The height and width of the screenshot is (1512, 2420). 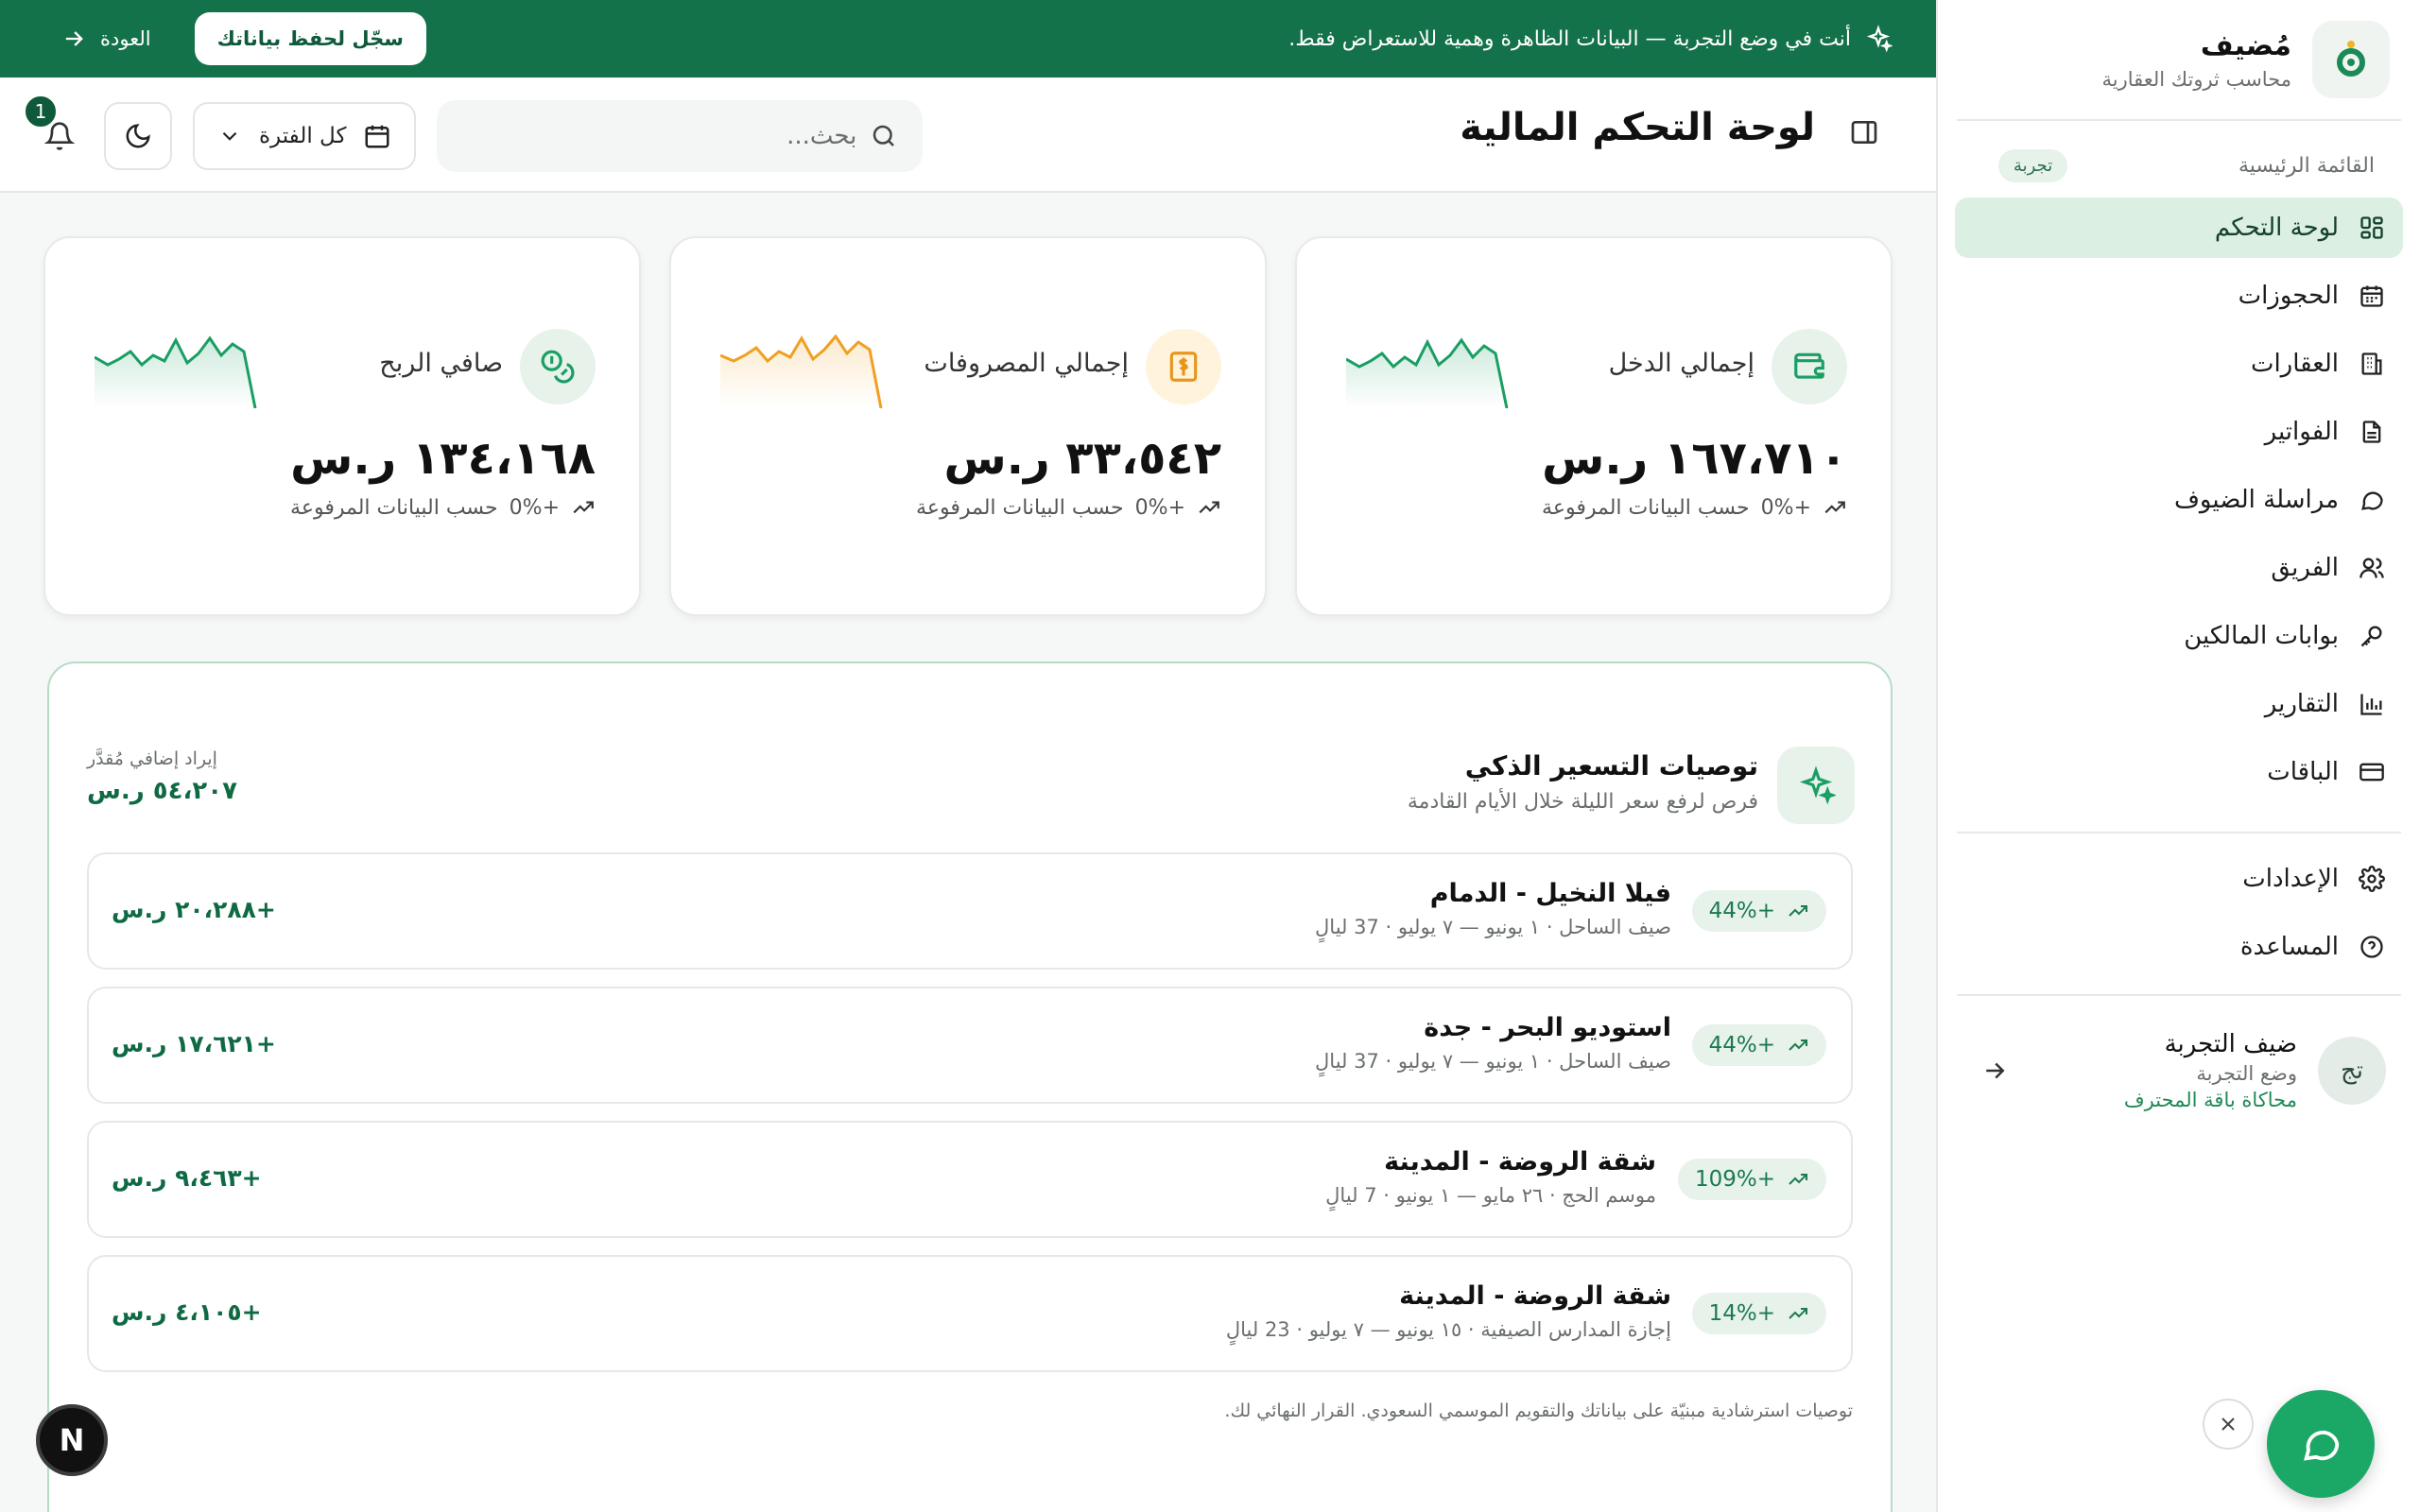 What do you see at coordinates (2210, 1100) in the screenshot?
I see `user-plan: محاكاة باقة المحترف` at bounding box center [2210, 1100].